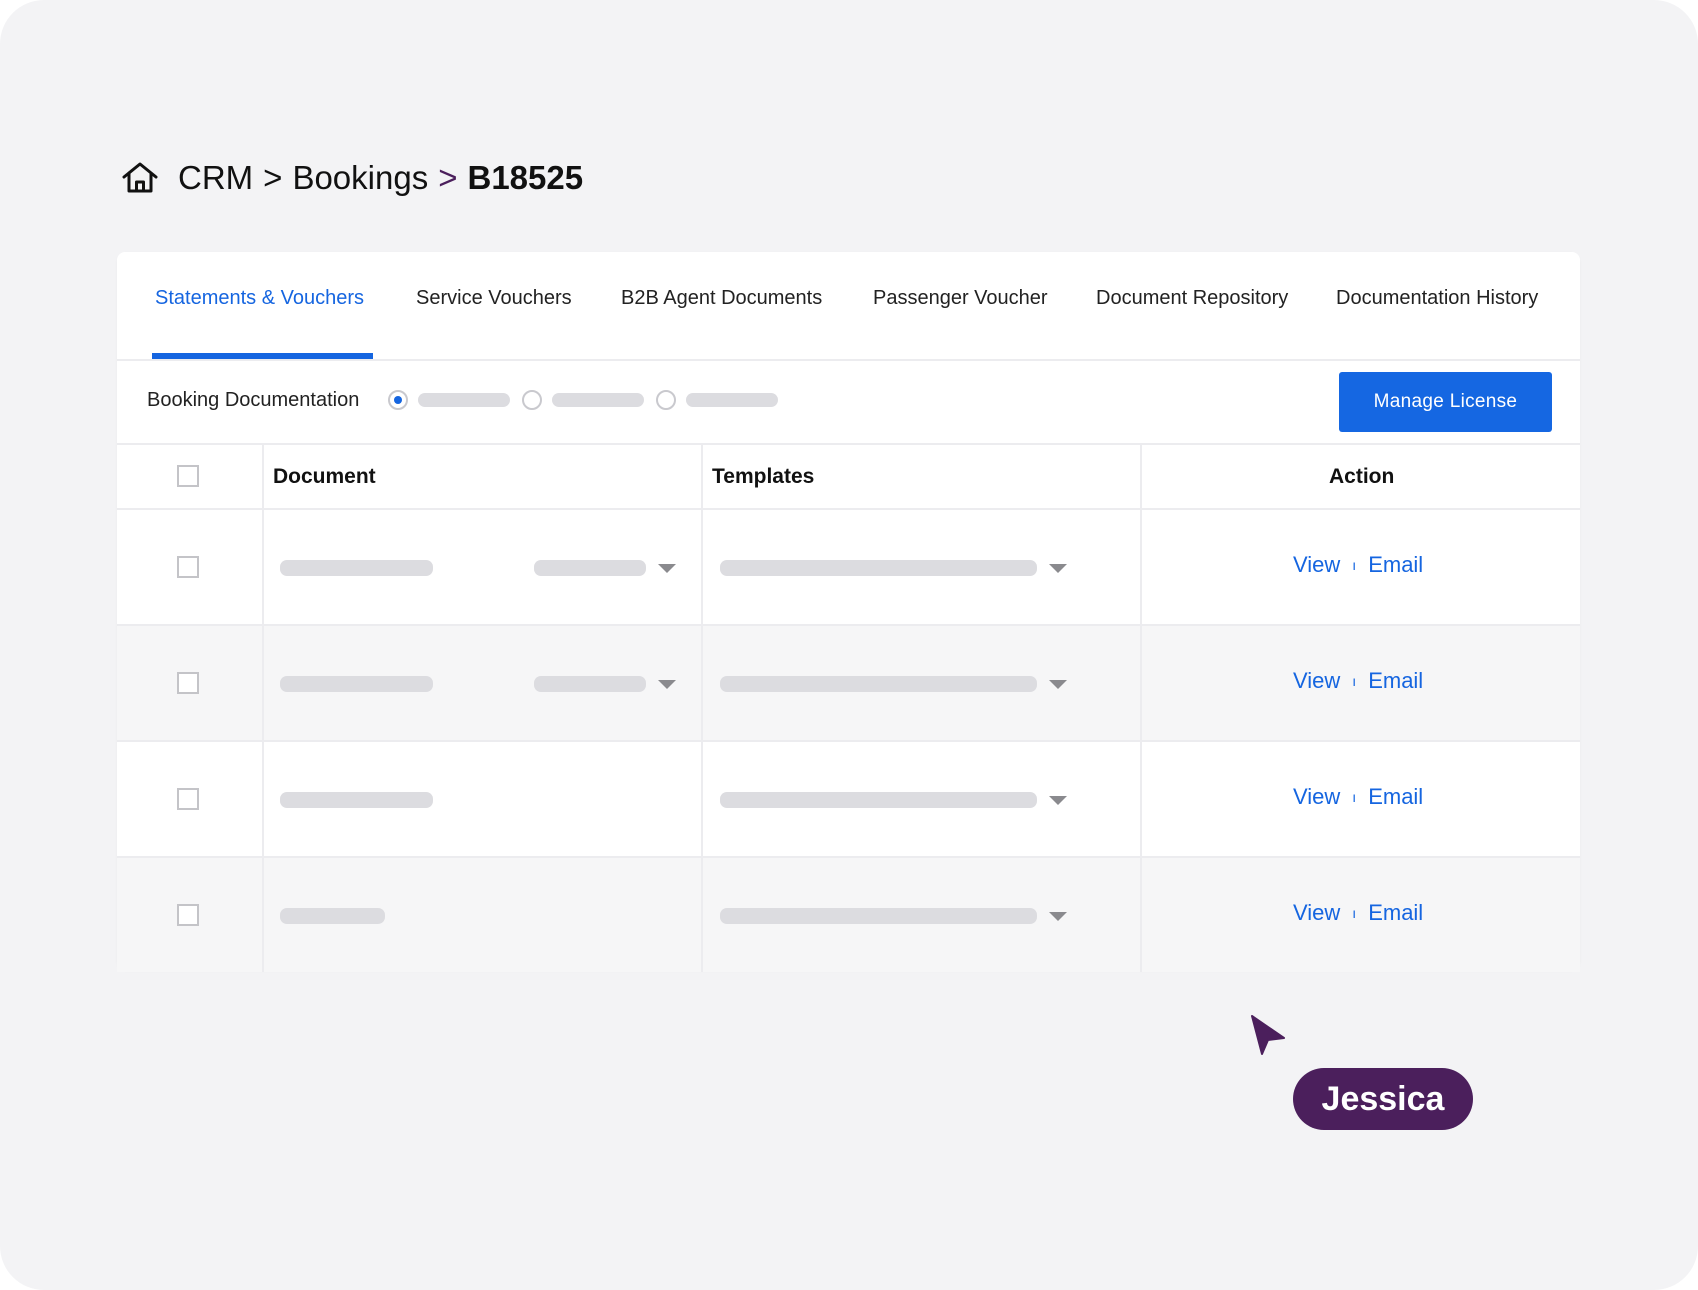 The width and height of the screenshot is (1698, 1290). Describe the element at coordinates (464, 400) in the screenshot. I see `radio-option-1-label` at that location.